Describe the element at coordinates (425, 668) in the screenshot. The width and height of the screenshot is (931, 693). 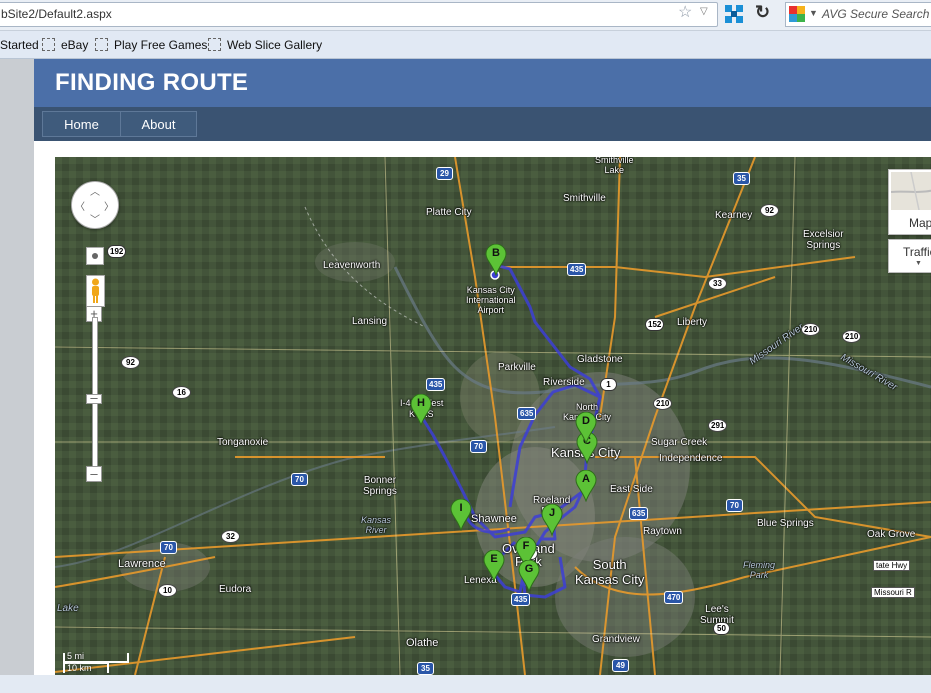
I see `highway-shield: 35` at that location.